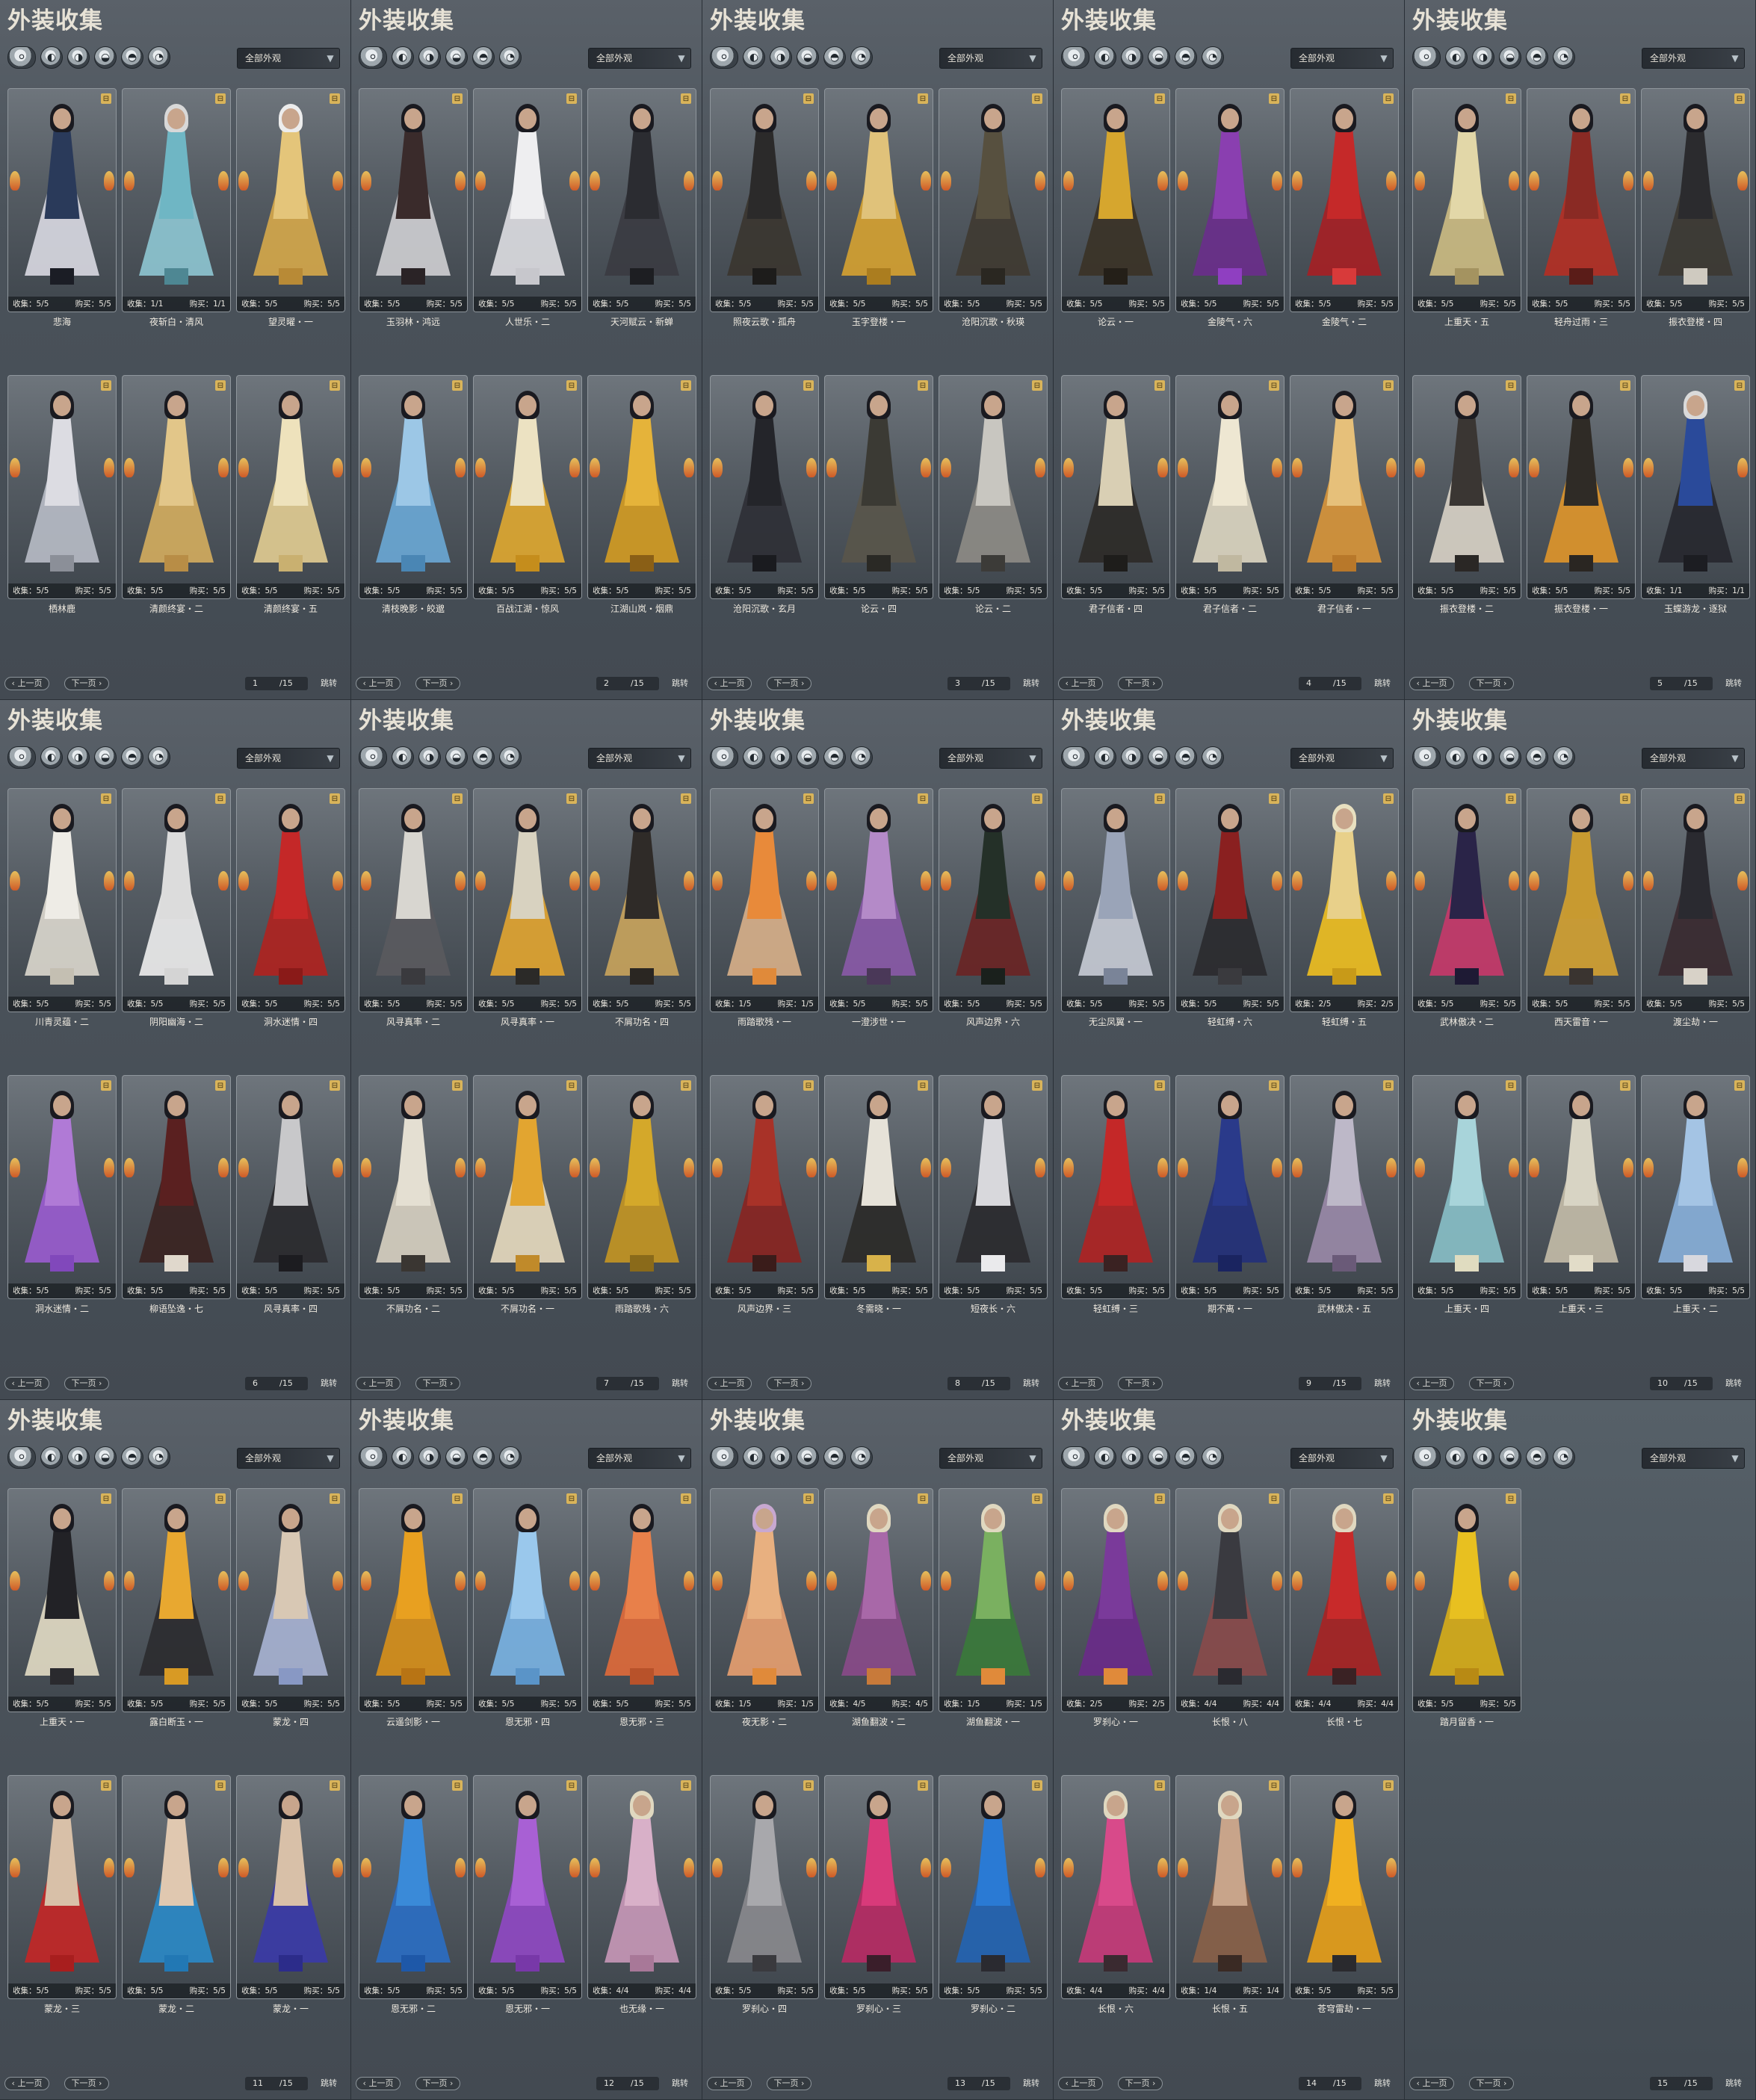 The width and height of the screenshot is (1756, 2100). Describe the element at coordinates (176, 200) in the screenshot. I see `outfit-card: ⊟ 收集：1/1 购买：1/1` at that location.